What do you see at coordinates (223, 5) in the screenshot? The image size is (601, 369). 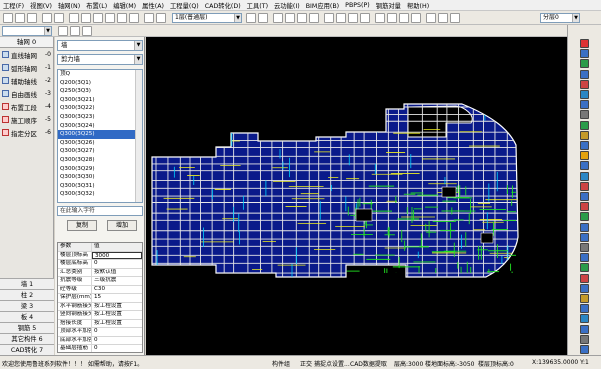 I see `menu-item: CAD转化(D)` at bounding box center [223, 5].